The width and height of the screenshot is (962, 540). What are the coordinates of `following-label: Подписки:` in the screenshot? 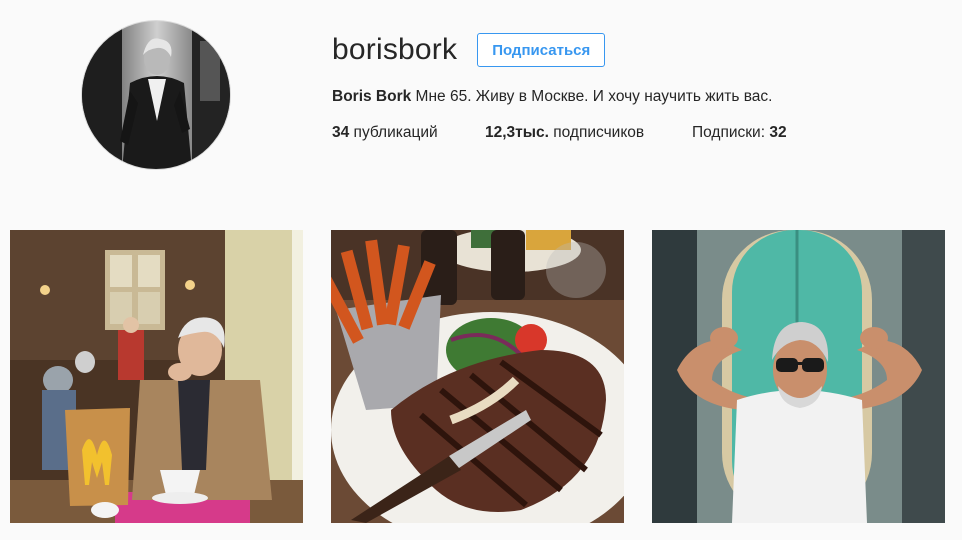 It's located at (731, 132).